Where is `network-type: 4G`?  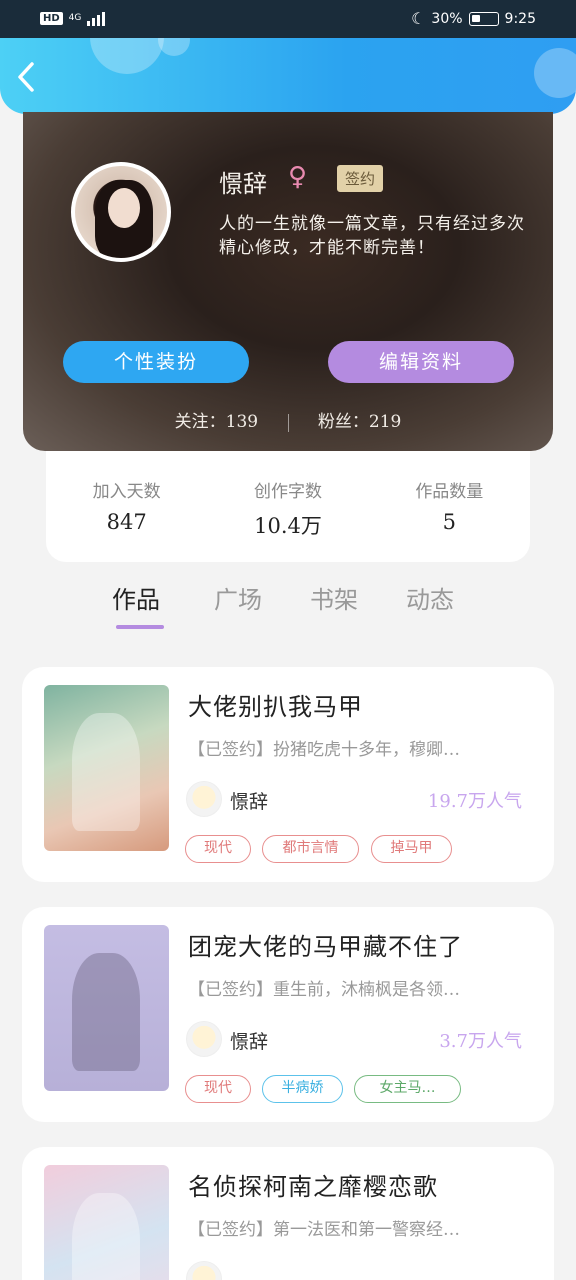
network-type: 4G is located at coordinates (75, 17).